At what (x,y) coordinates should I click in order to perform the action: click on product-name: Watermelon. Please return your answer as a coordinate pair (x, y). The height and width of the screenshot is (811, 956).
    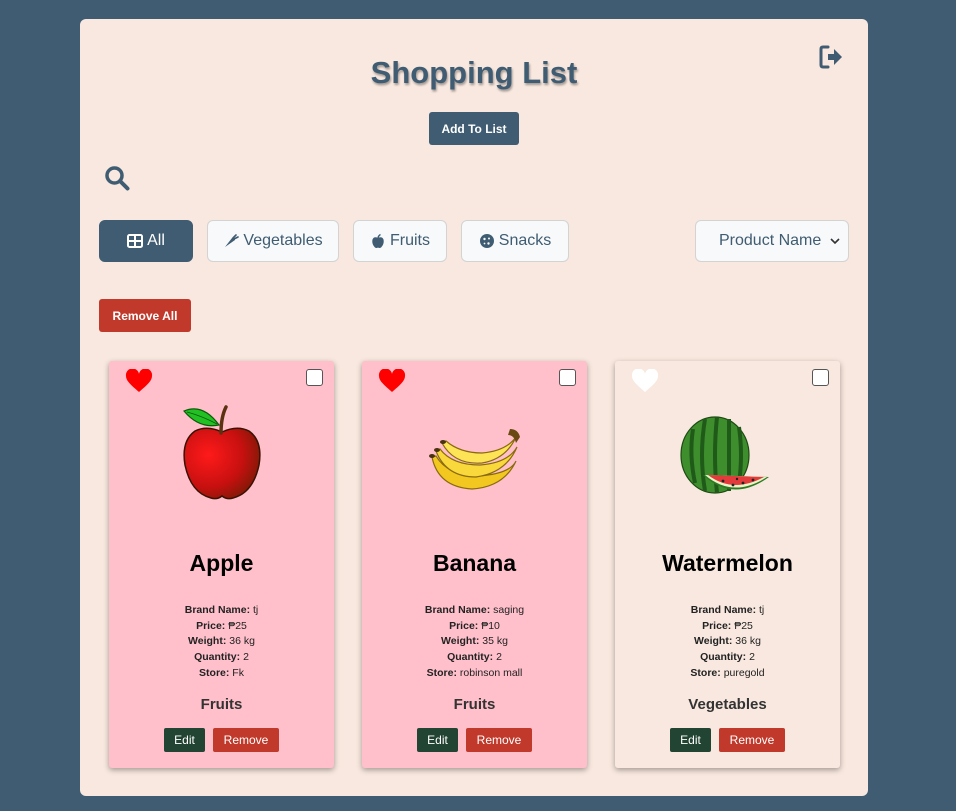
    Looking at the image, I should click on (727, 563).